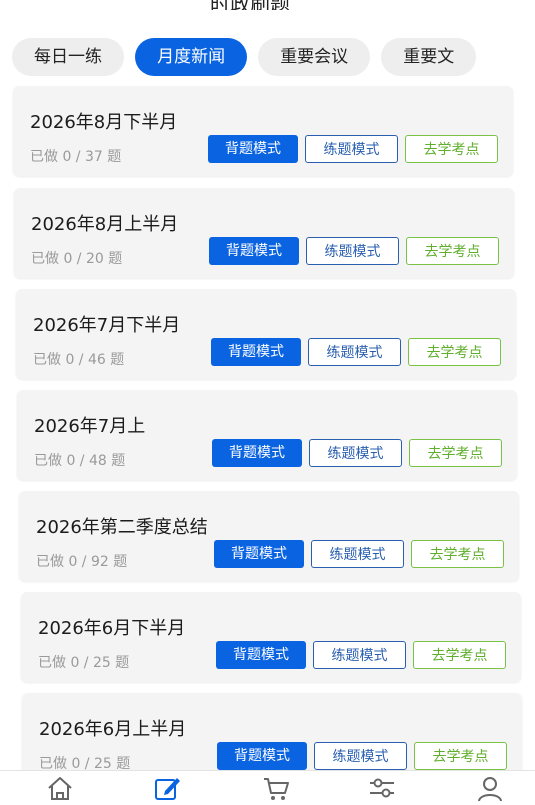 The image size is (535, 805). What do you see at coordinates (79, 360) in the screenshot?
I see `set-progress: 已做 0 / 46 题` at bounding box center [79, 360].